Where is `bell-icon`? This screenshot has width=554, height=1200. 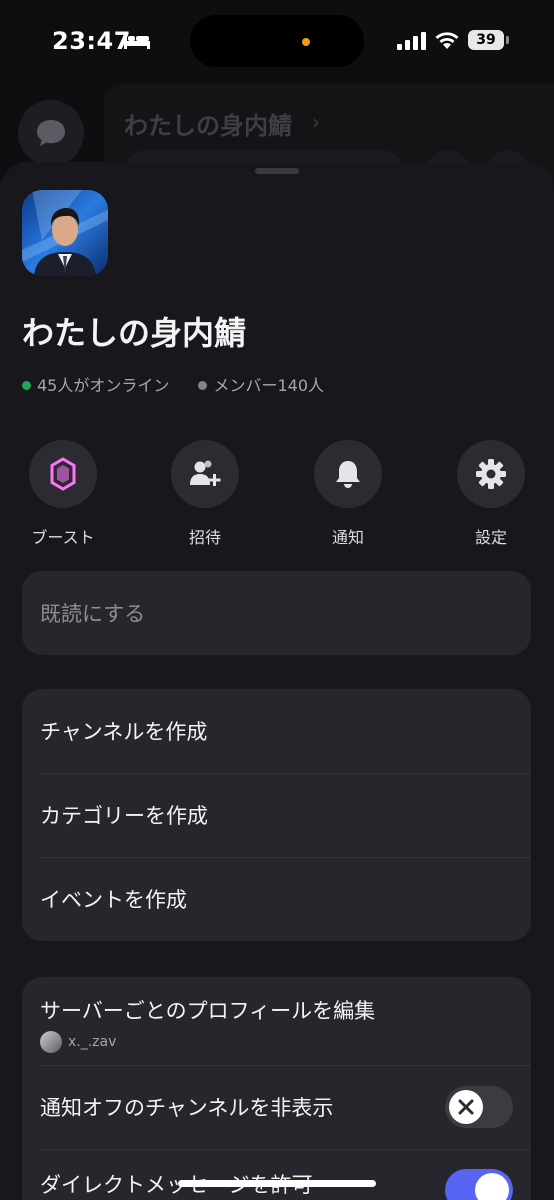
bell-icon is located at coordinates (348, 474).